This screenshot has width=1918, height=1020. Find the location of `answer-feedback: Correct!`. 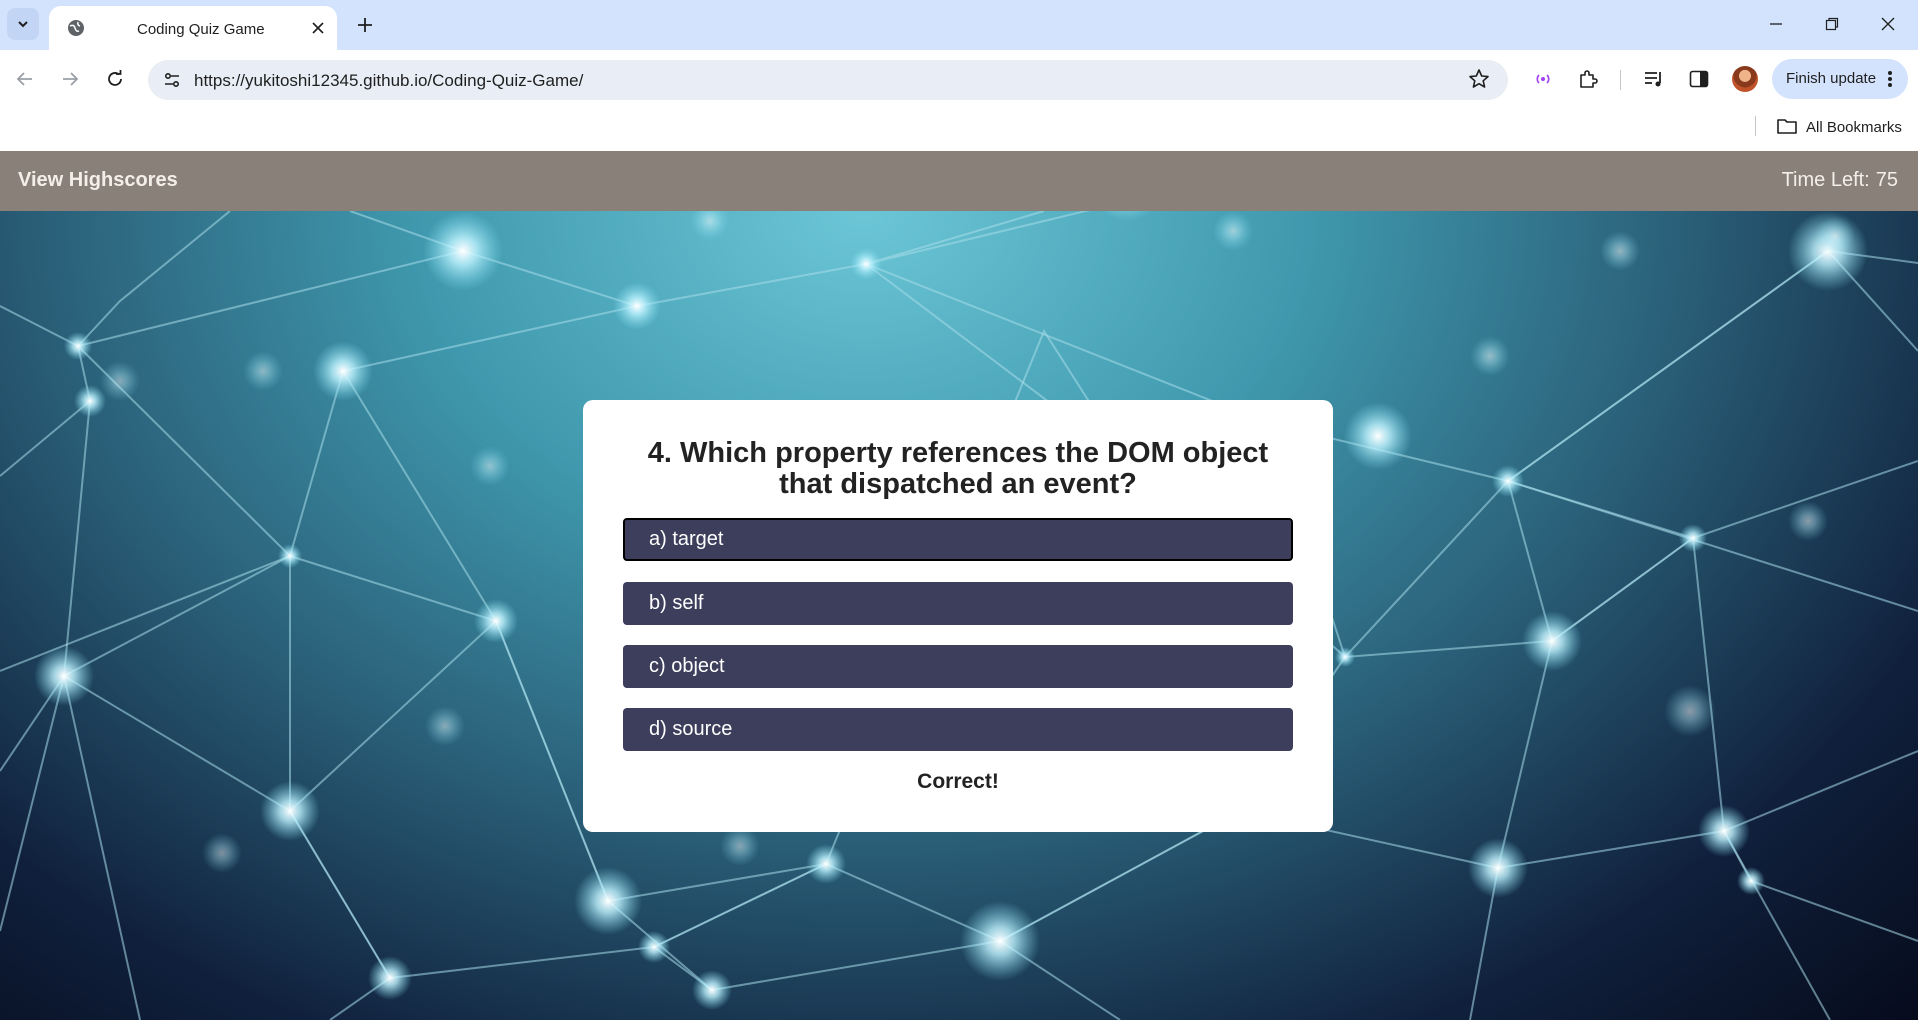

answer-feedback: Correct! is located at coordinates (958, 781).